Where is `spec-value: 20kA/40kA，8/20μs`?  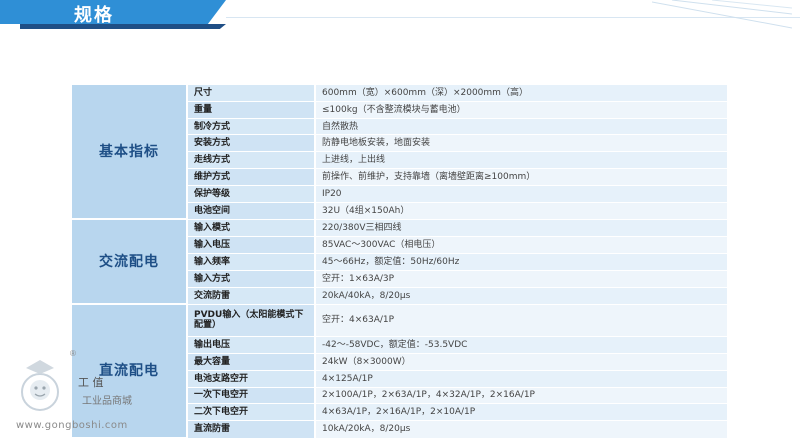
spec-value: 20kA/40kA，8/20μs is located at coordinates (520, 296).